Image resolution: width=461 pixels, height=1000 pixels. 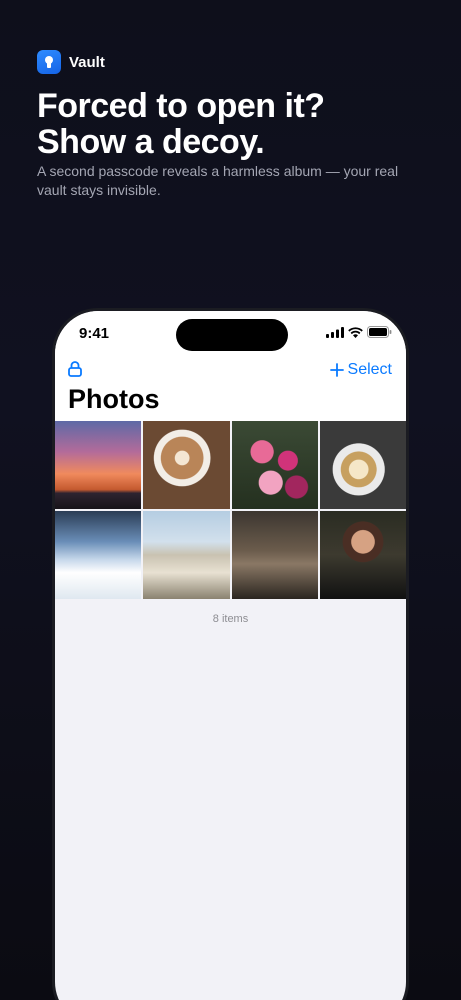 I want to click on album-title: Photos, so click(x=114, y=399).